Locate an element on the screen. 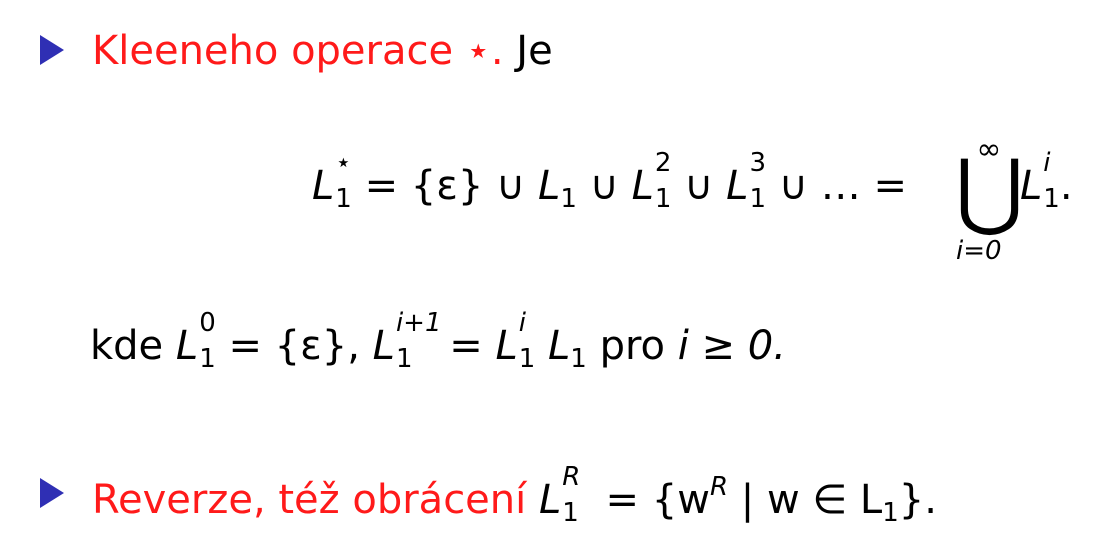  union-term: Li 1. is located at coordinates (1046, 181).